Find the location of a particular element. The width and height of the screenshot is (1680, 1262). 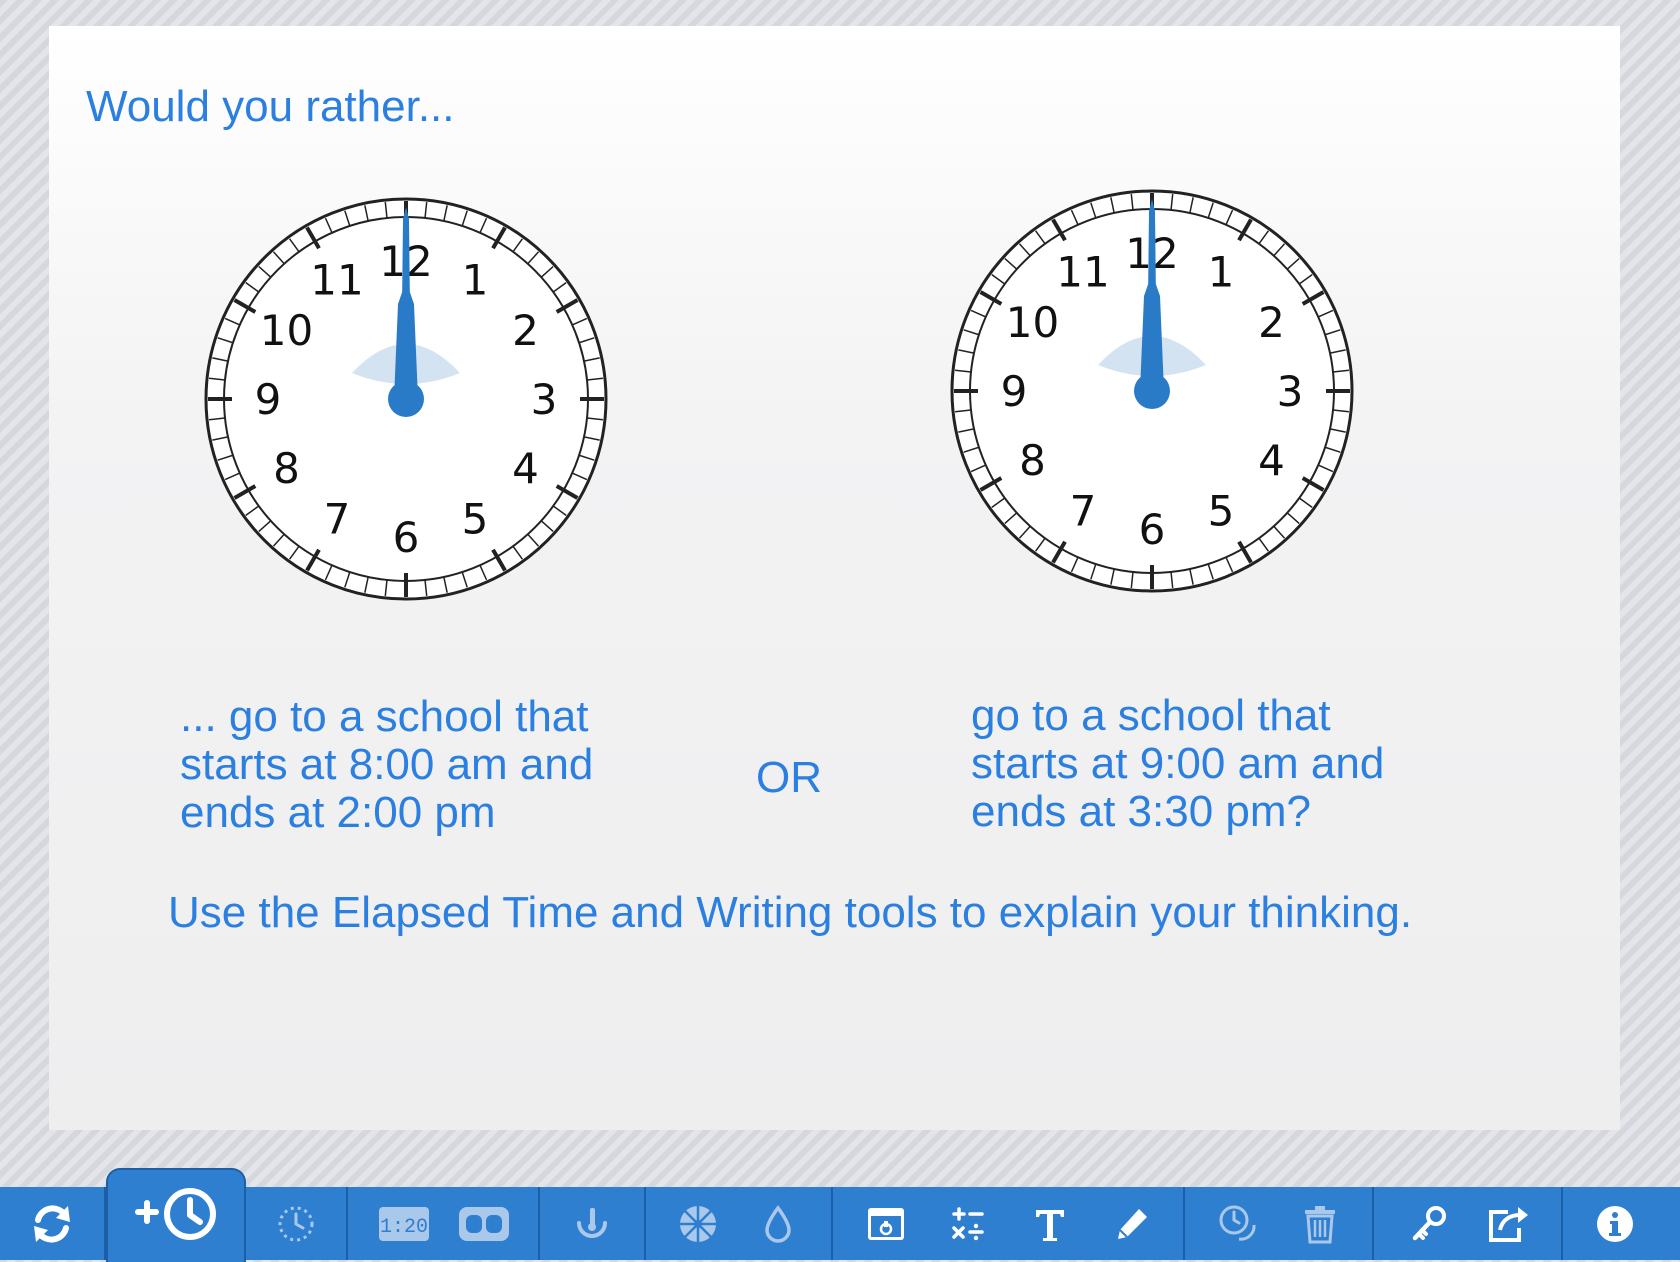

analog-clock-left: 121234567891011 is located at coordinates (406, 399).